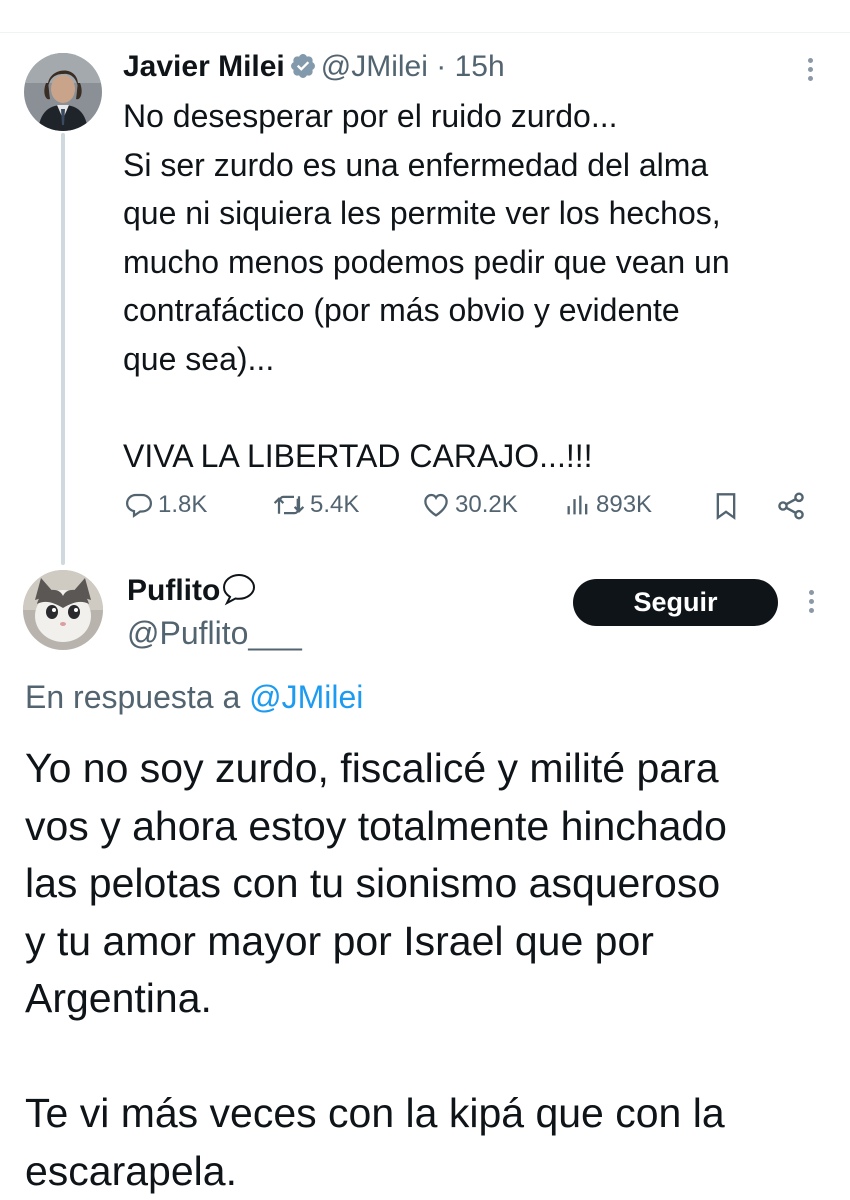 The height and width of the screenshot is (1200, 850). I want to click on like-button: 30.2K, so click(469, 505).